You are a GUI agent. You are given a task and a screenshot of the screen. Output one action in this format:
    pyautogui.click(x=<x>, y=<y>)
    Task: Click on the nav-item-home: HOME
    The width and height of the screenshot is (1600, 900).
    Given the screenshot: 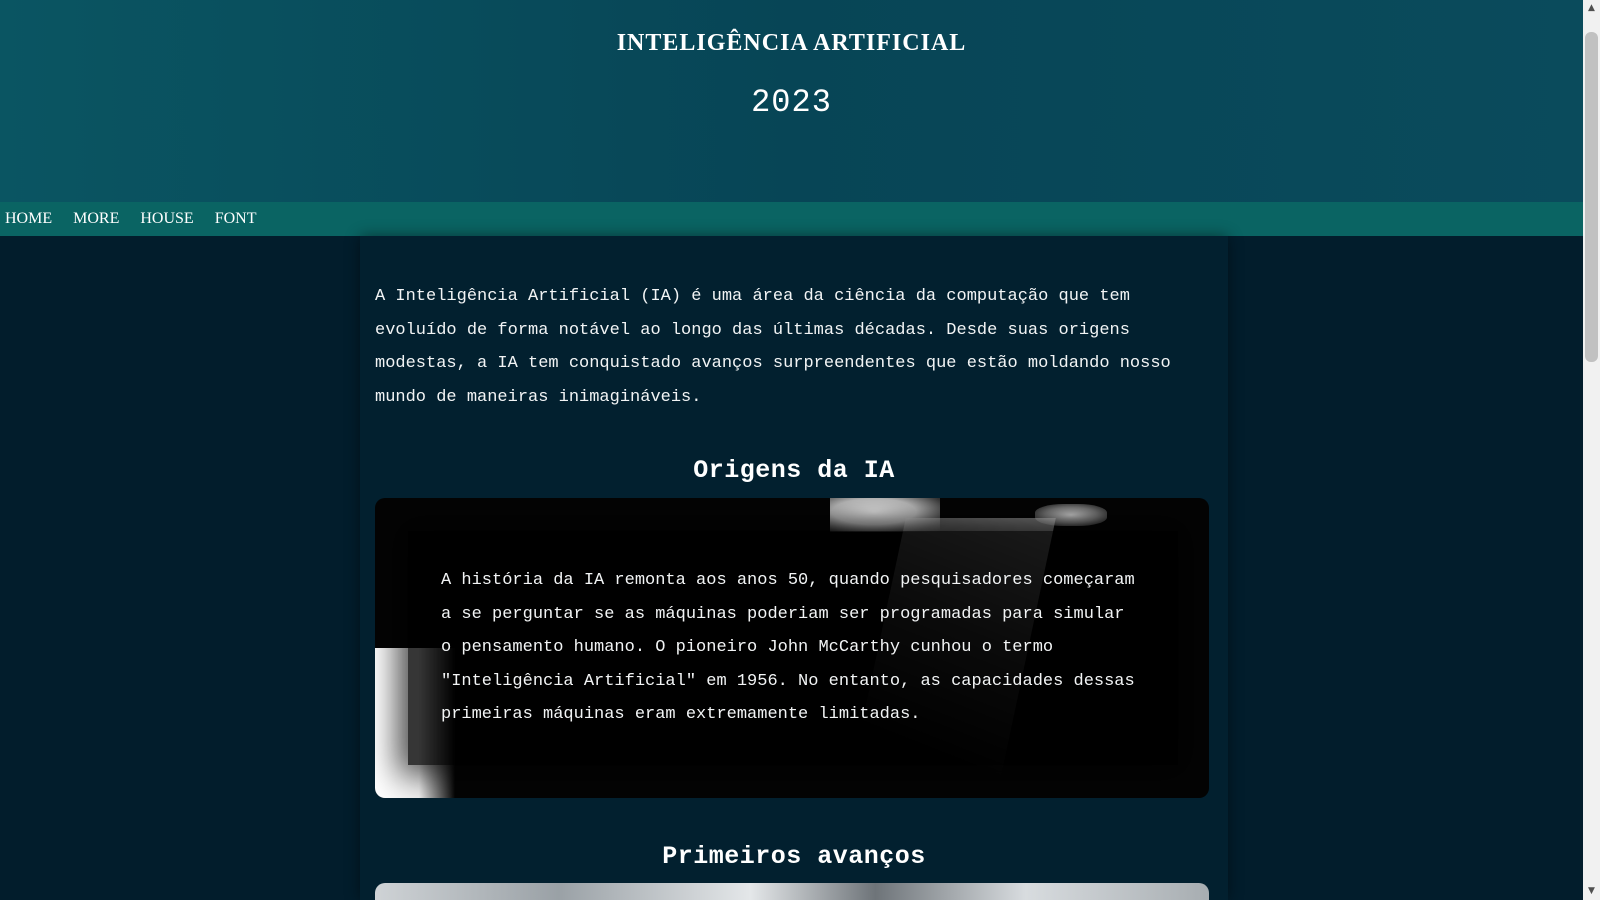 What is the action you would take?
    pyautogui.click(x=28, y=219)
    